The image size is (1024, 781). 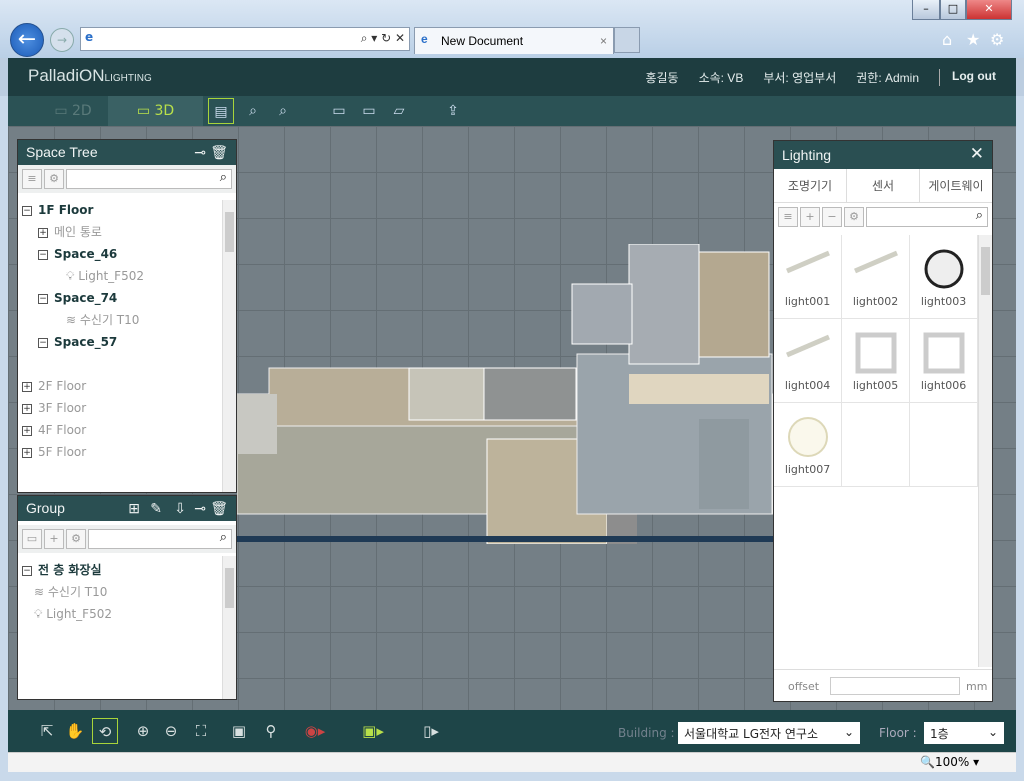 What do you see at coordinates (373, 731) in the screenshot?
I see `cube-menu-icon: ▣▸` at bounding box center [373, 731].